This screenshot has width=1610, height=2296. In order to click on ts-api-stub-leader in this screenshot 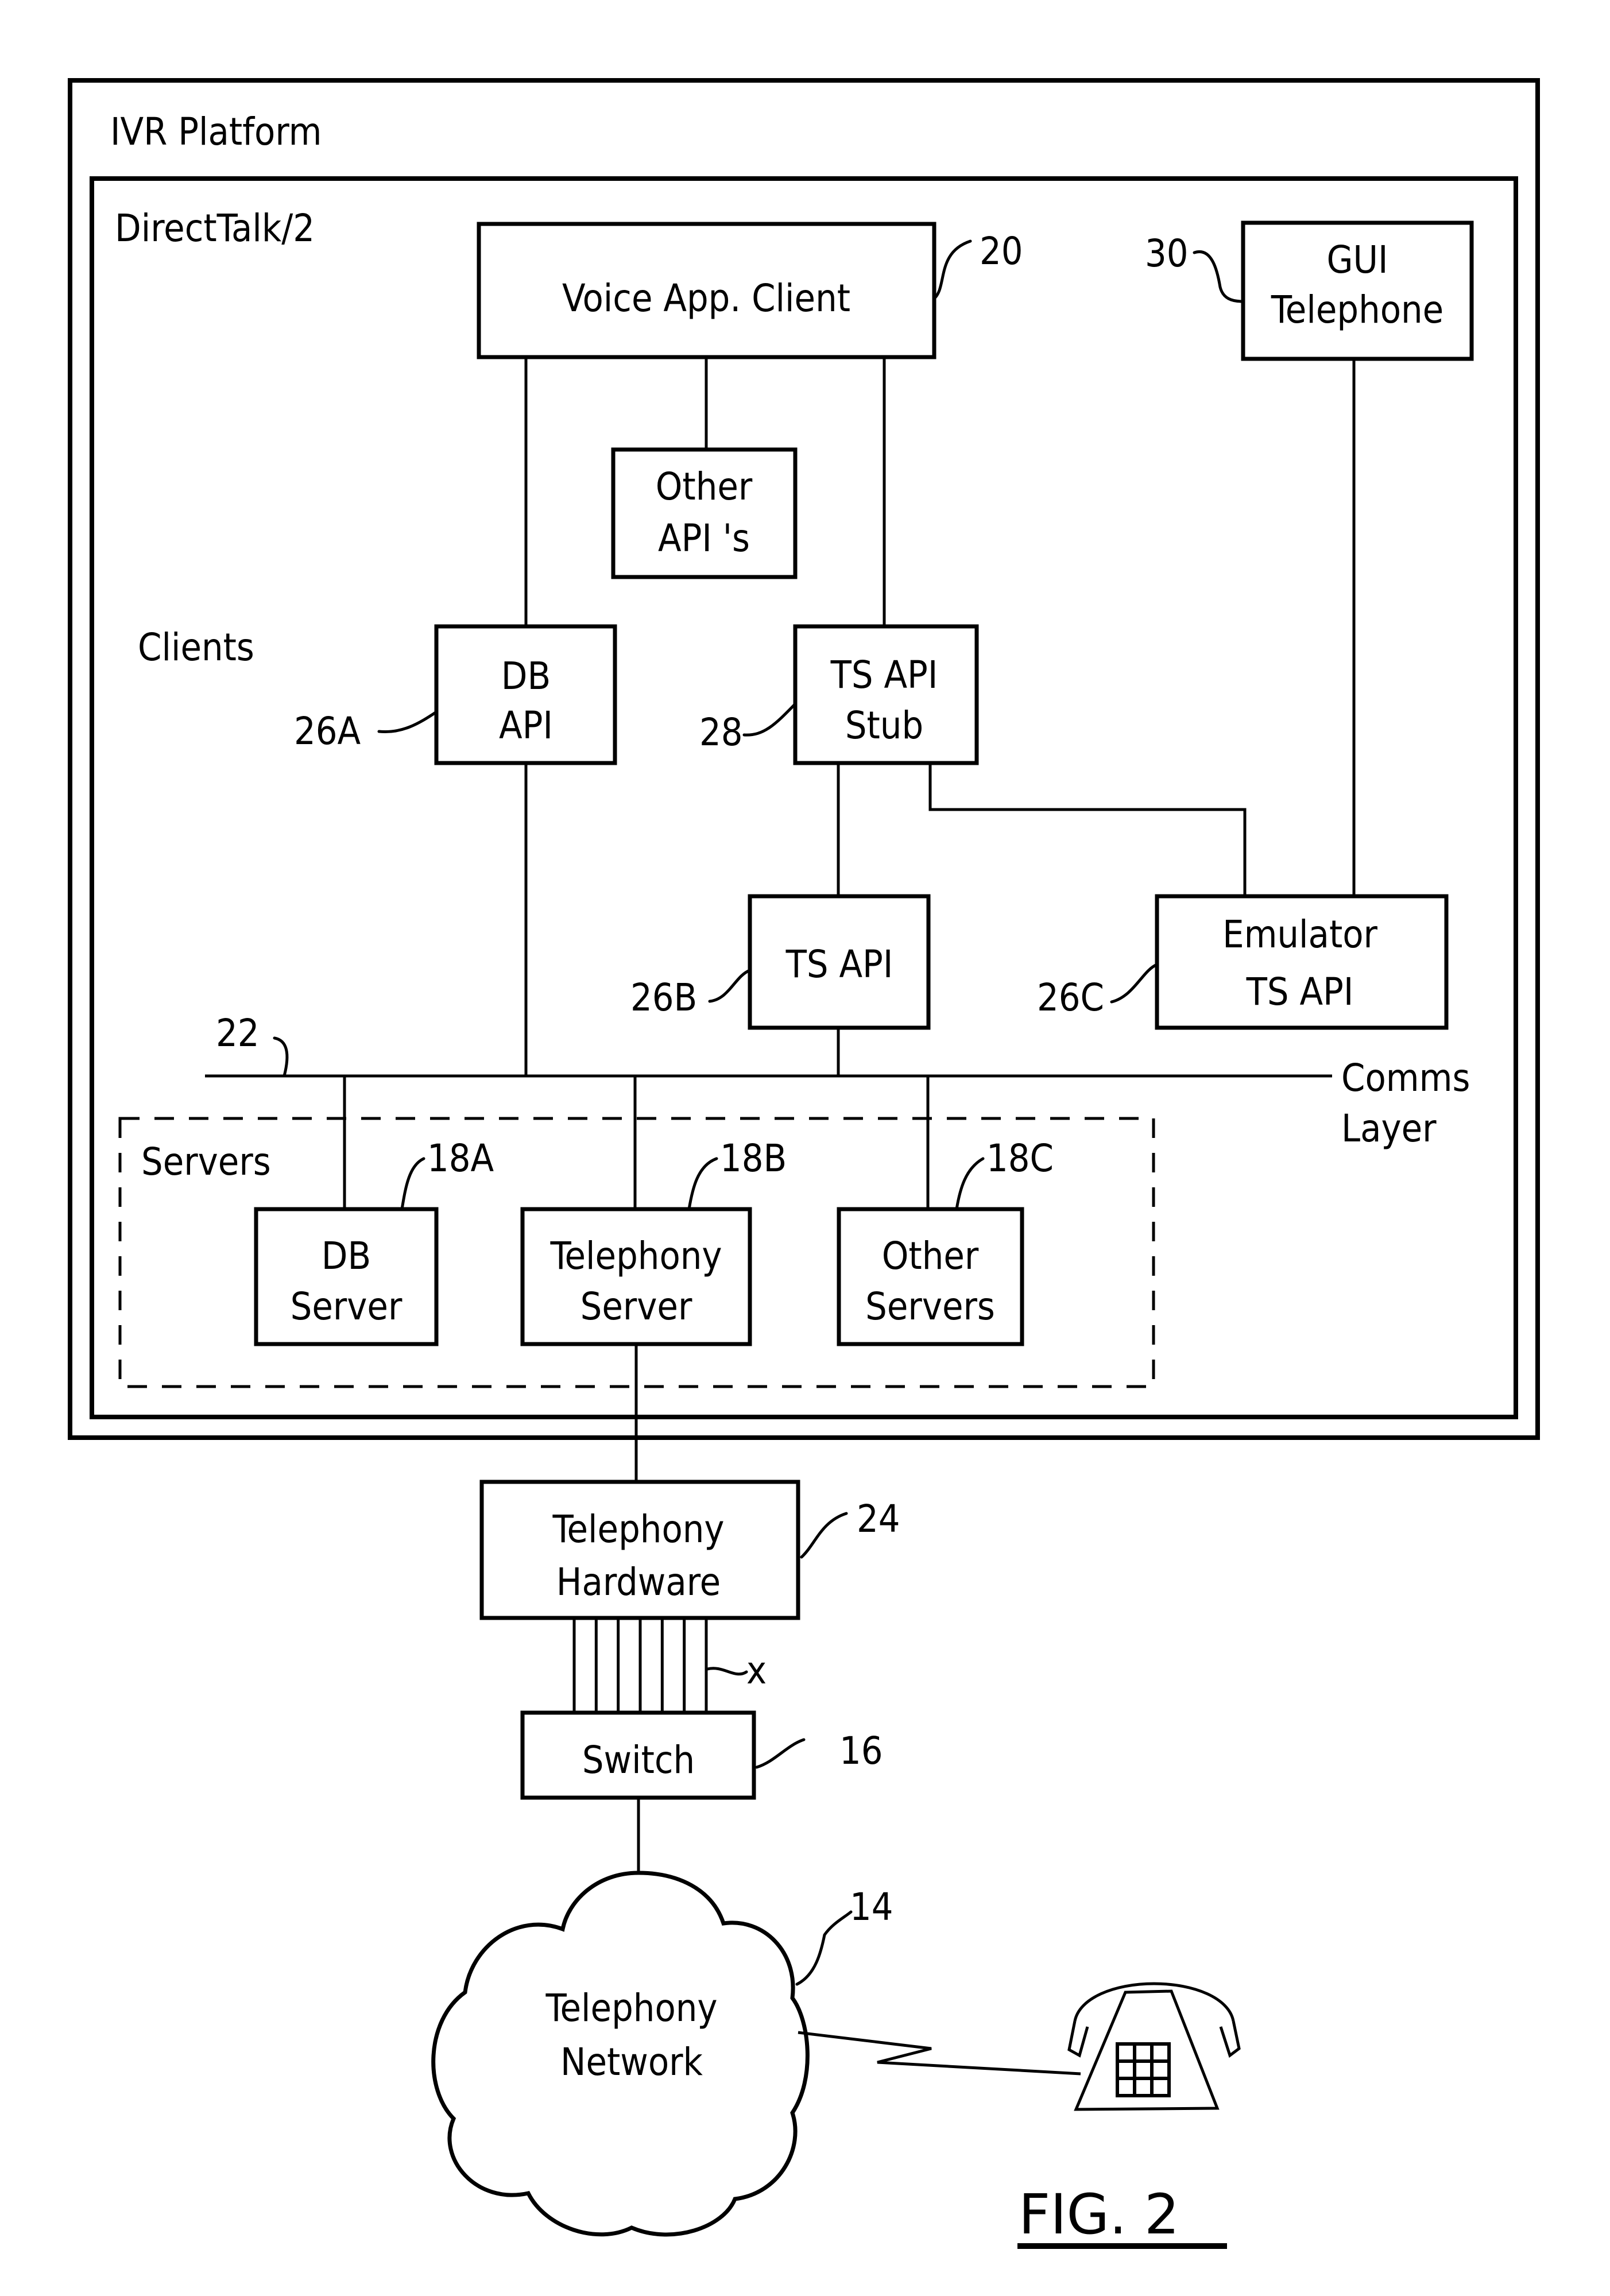, I will do `click(770, 720)`.